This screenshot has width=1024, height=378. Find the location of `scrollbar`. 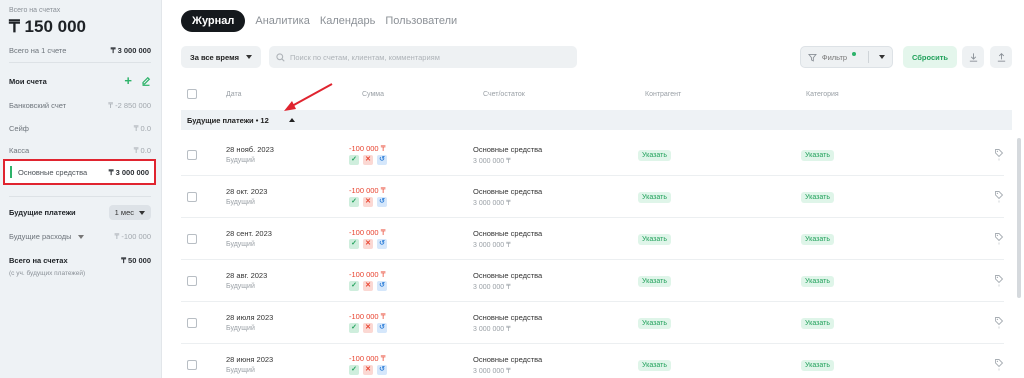

scrollbar is located at coordinates (1019, 218).